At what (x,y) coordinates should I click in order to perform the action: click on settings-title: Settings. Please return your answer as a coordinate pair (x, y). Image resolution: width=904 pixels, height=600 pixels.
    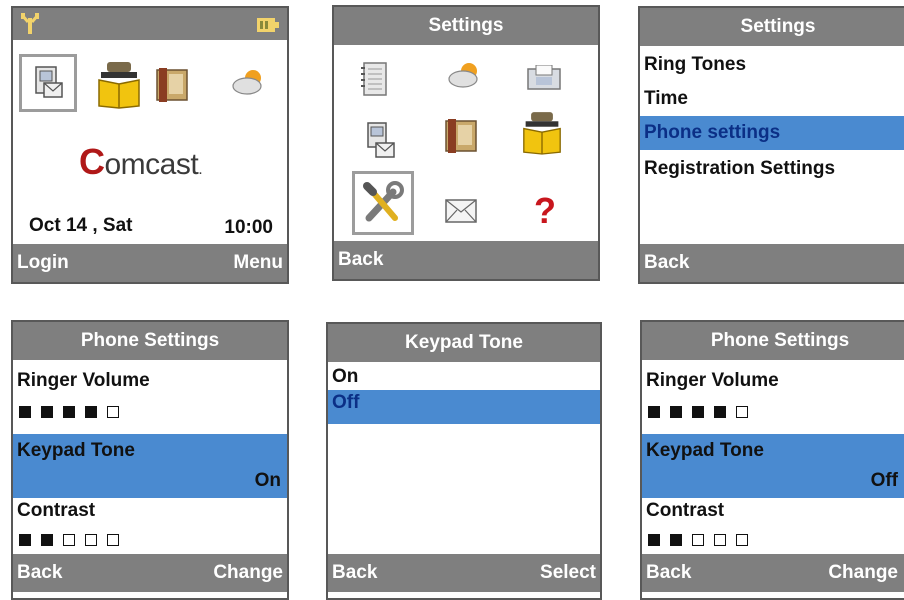
    Looking at the image, I should click on (772, 27).